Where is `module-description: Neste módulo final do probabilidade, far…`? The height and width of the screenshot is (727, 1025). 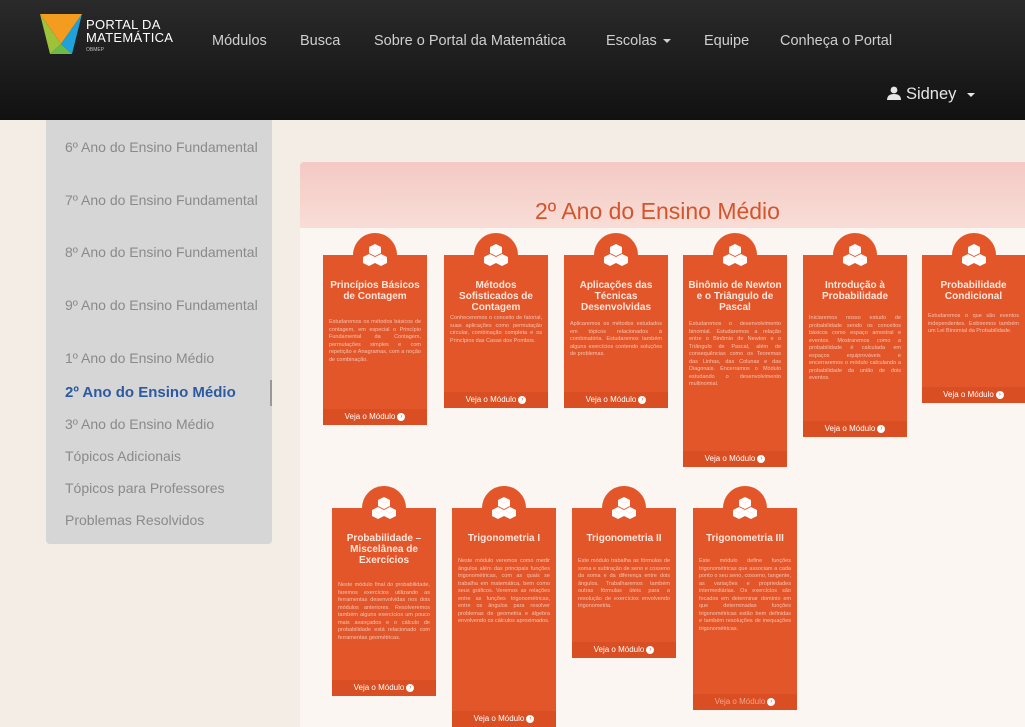 module-description: Neste módulo final do probabilidade, far… is located at coordinates (384, 611).